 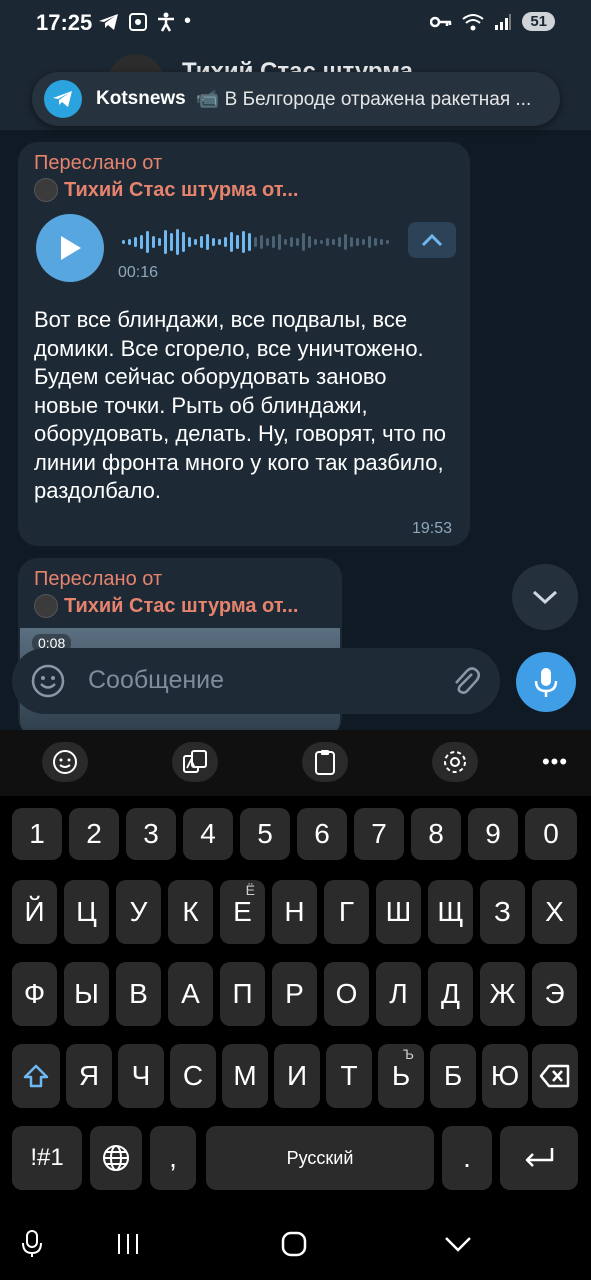 I want to click on notification-app-name: Kotsnews, so click(x=141, y=98).